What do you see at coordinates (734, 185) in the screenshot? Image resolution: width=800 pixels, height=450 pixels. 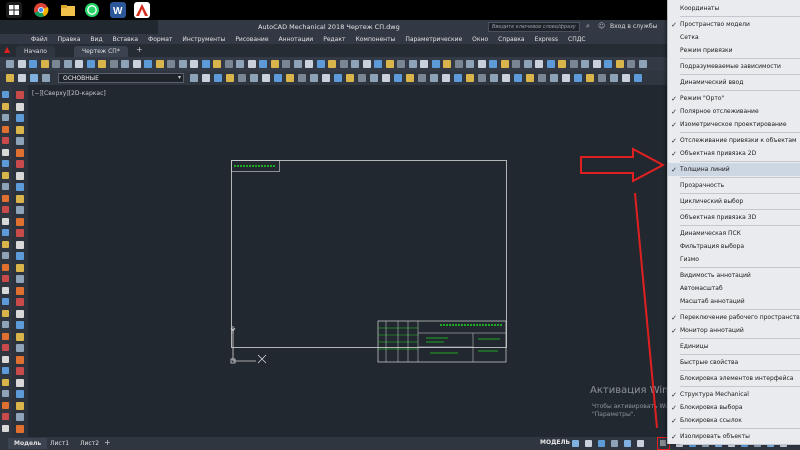 I see `menu-item: Прозрачность` at bounding box center [734, 185].